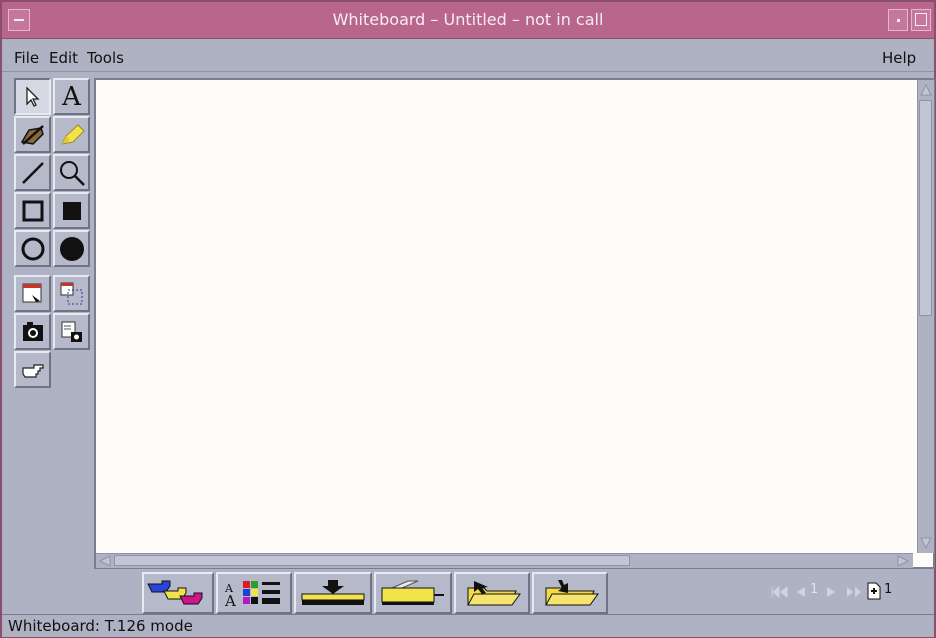 The width and height of the screenshot is (936, 638). I want to click on camera-icon, so click(32, 331).